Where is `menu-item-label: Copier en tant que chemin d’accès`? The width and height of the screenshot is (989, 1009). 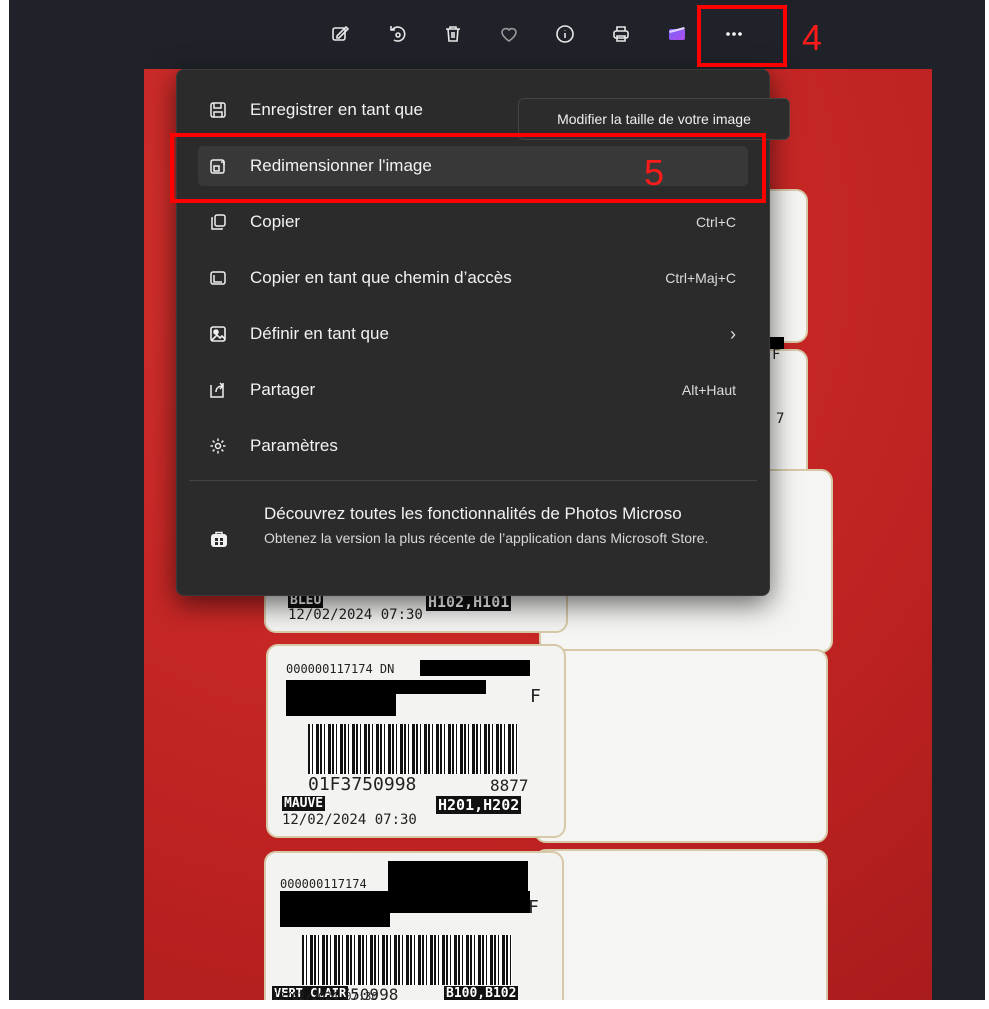
menu-item-label: Copier en tant que chemin d’accès is located at coordinates (381, 277).